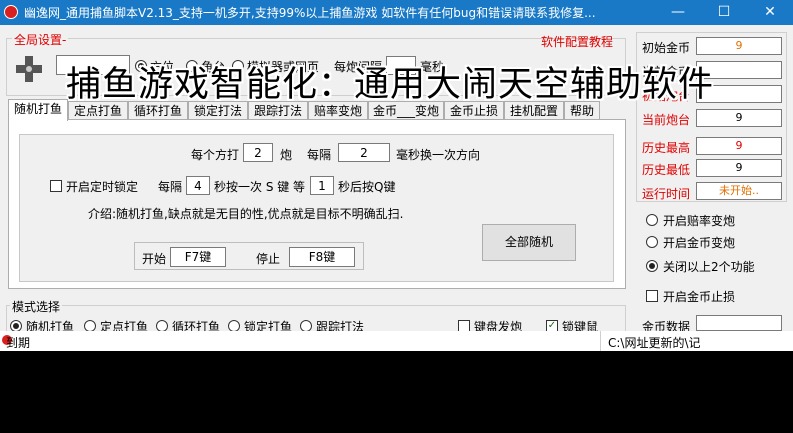  Describe the element at coordinates (198, 185) in the screenshot. I see `lock-seconds-field: 4` at that location.